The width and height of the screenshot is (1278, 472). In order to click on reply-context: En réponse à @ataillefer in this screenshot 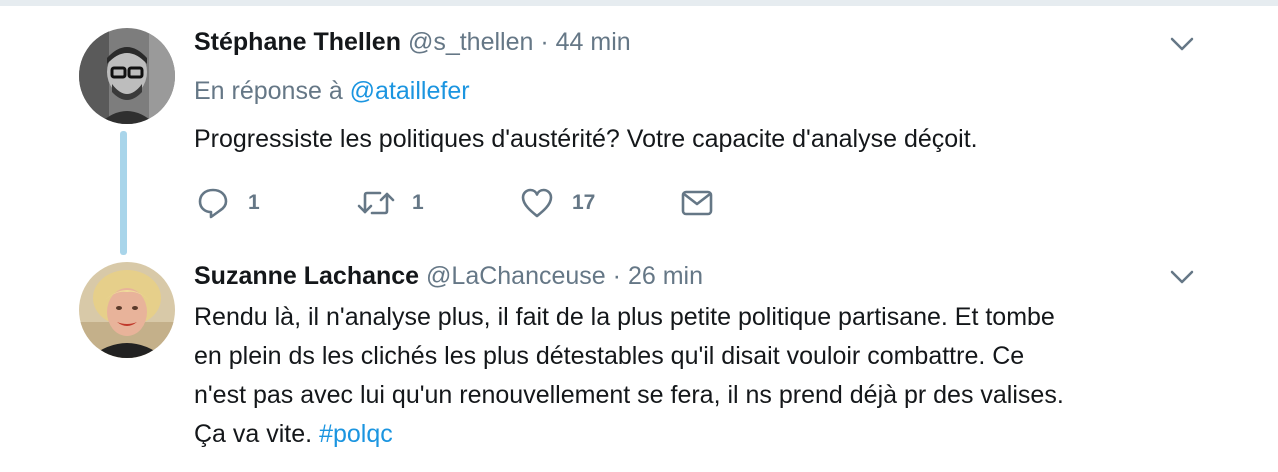, I will do `click(332, 91)`.